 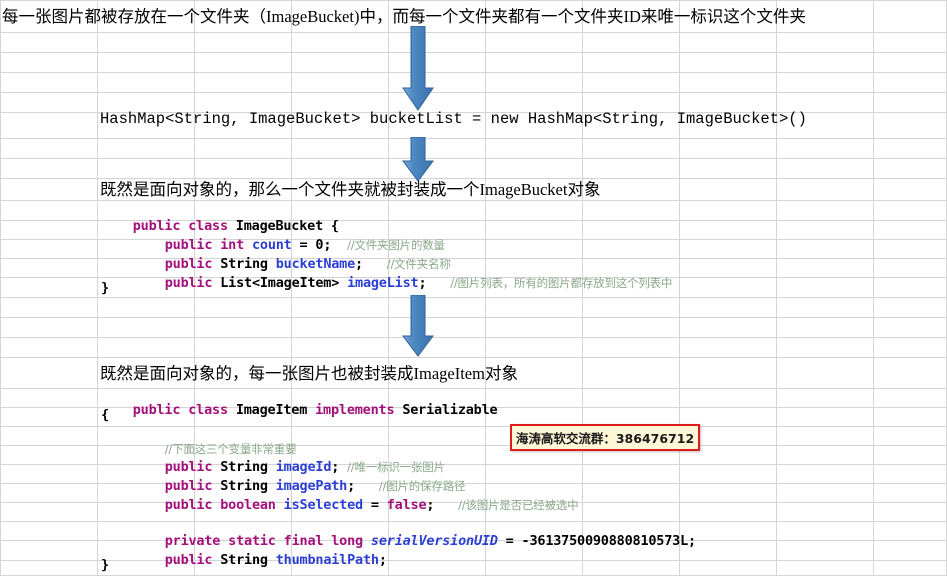 What do you see at coordinates (355, 409) in the screenshot?
I see `keyword-implements: implements` at bounding box center [355, 409].